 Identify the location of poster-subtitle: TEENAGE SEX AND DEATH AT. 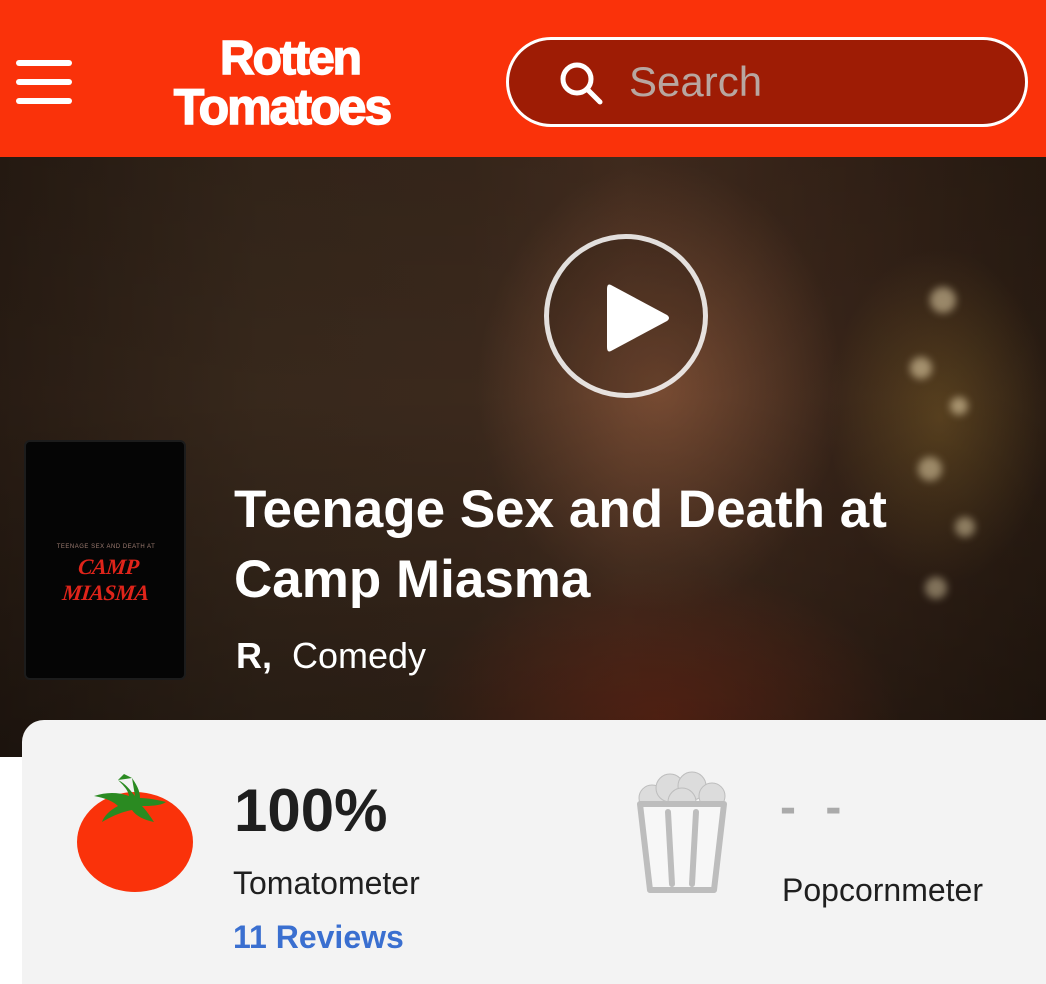
(106, 547).